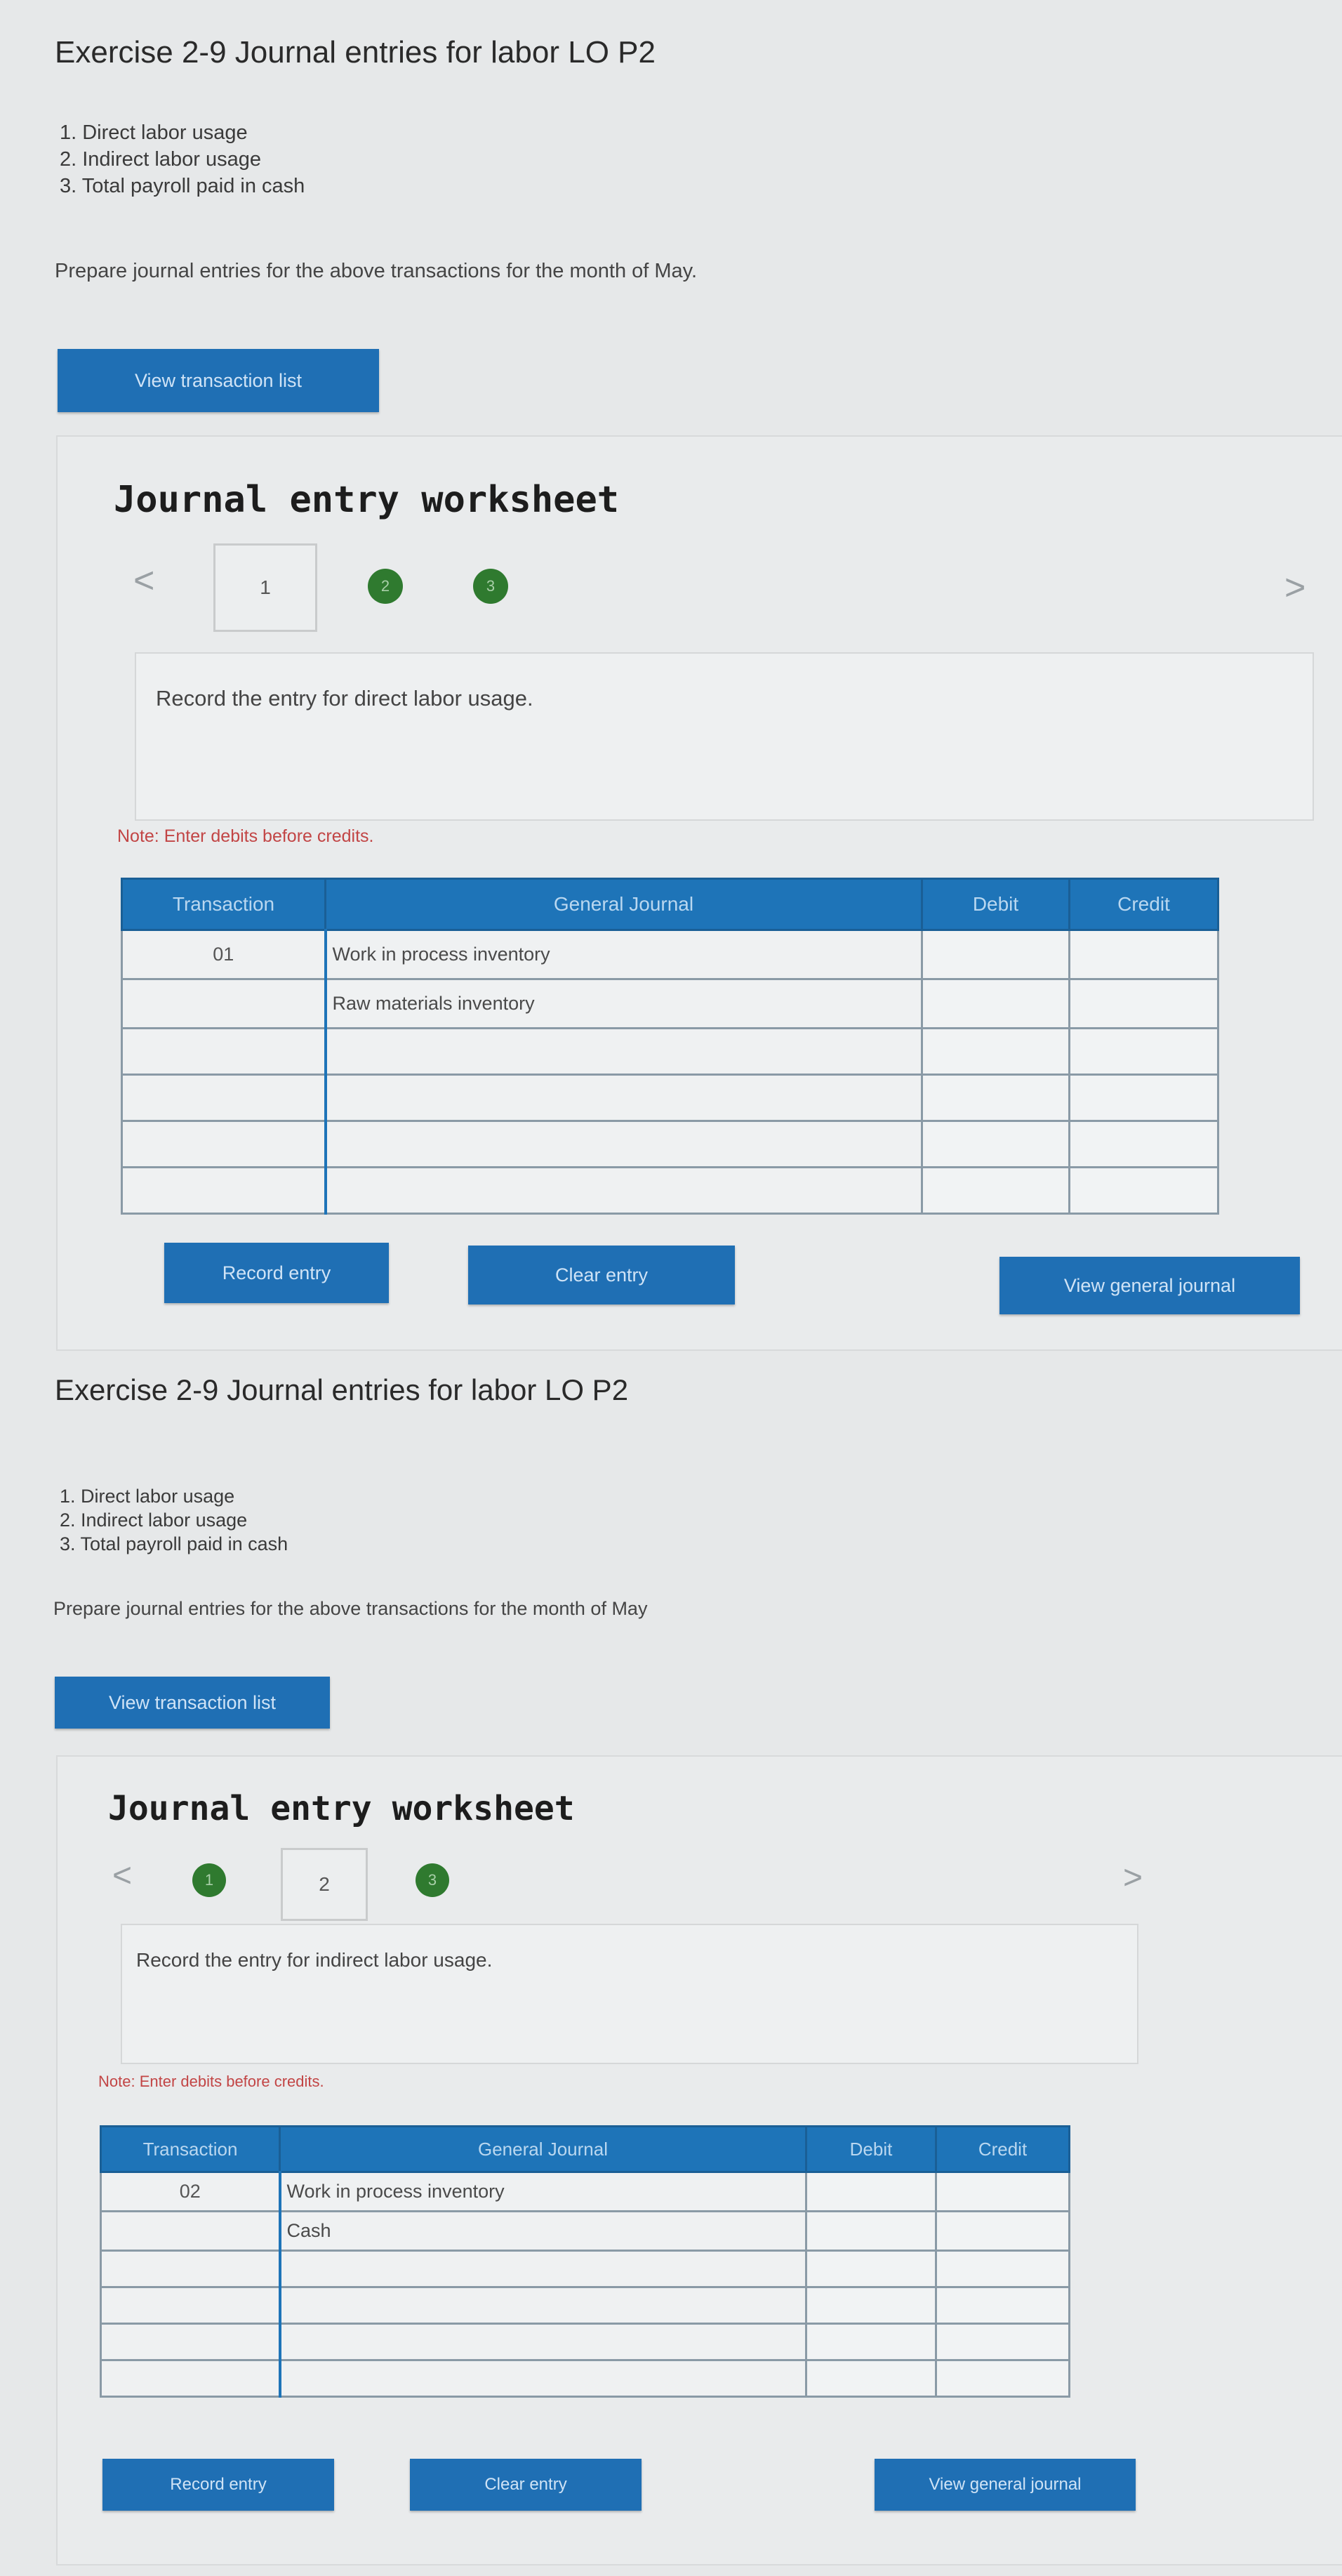 This screenshot has width=1342, height=2576. I want to click on table-row: 02 Work in process inventory, so click(585, 2191).